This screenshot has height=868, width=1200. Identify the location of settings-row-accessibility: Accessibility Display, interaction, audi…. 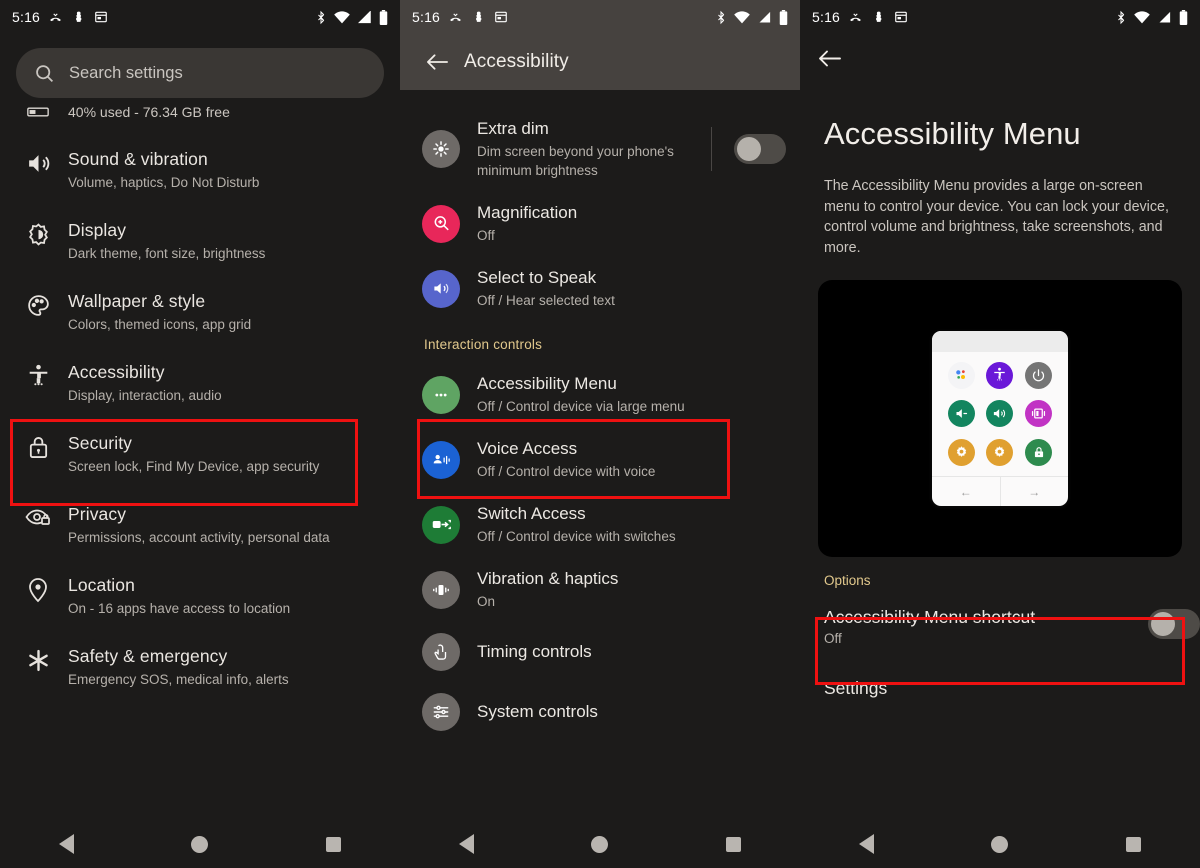
(200, 382).